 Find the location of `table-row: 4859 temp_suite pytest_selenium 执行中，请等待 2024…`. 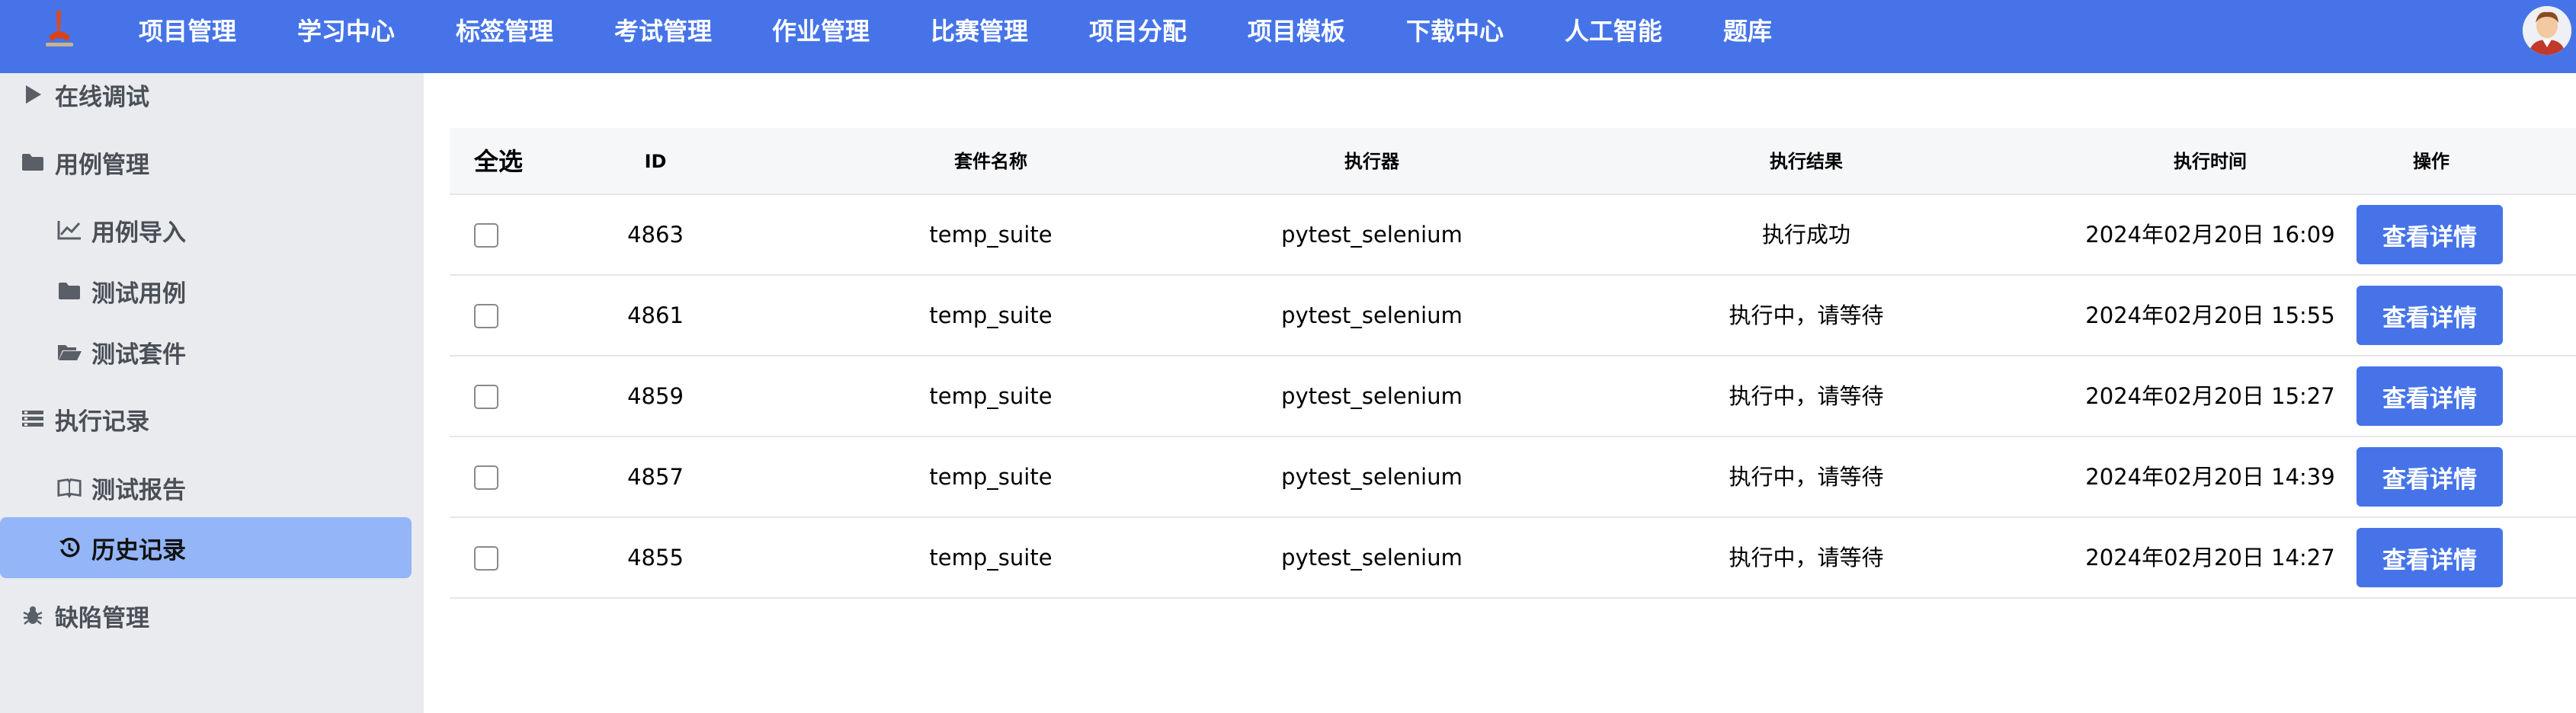

table-row: 4859 temp_suite pytest_selenium 执行中，请等待 2024… is located at coordinates (1513, 396).